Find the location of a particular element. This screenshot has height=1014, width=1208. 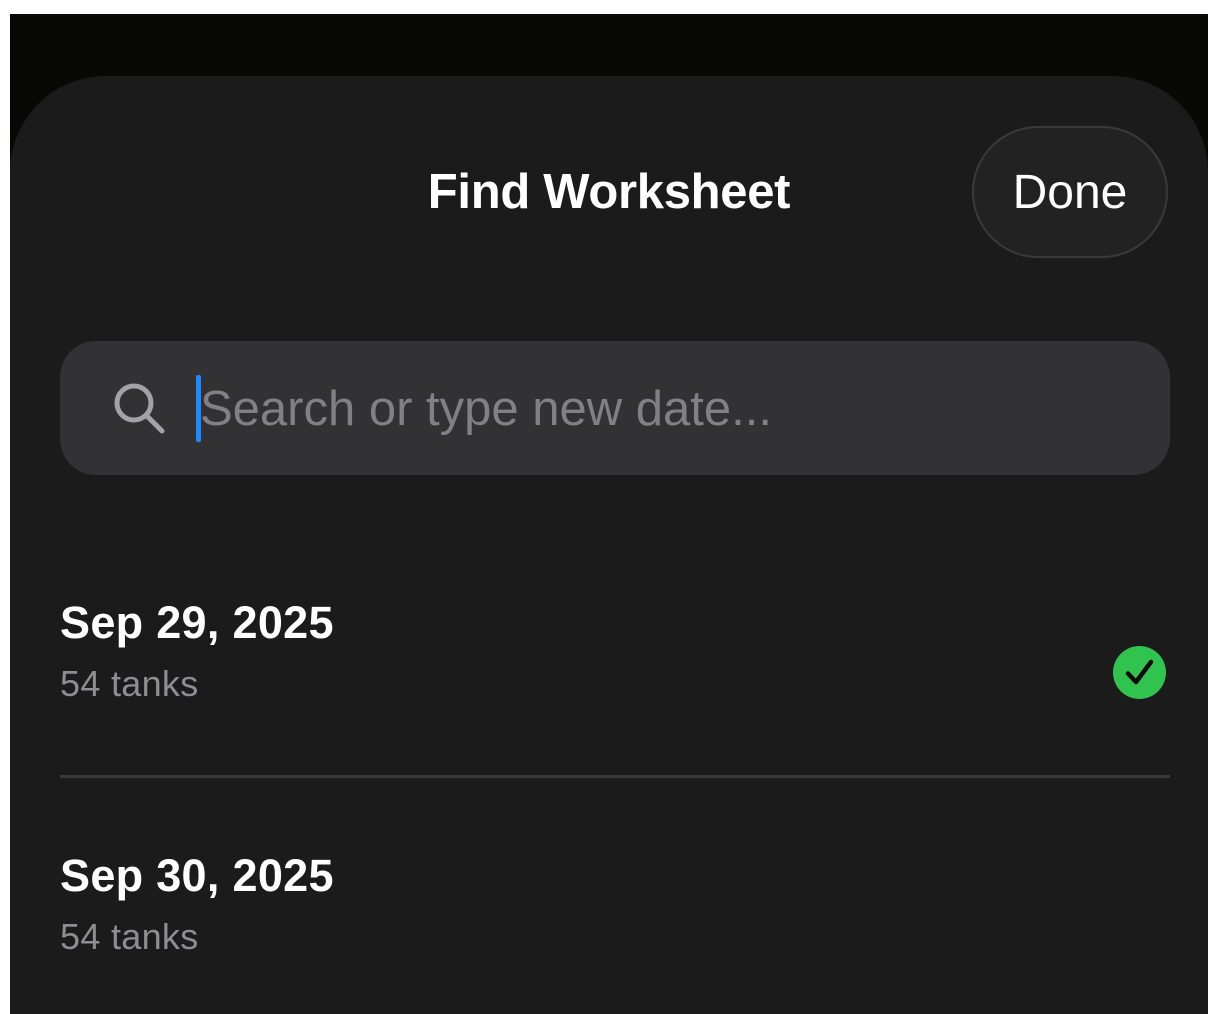

search-input is located at coordinates (670, 409).